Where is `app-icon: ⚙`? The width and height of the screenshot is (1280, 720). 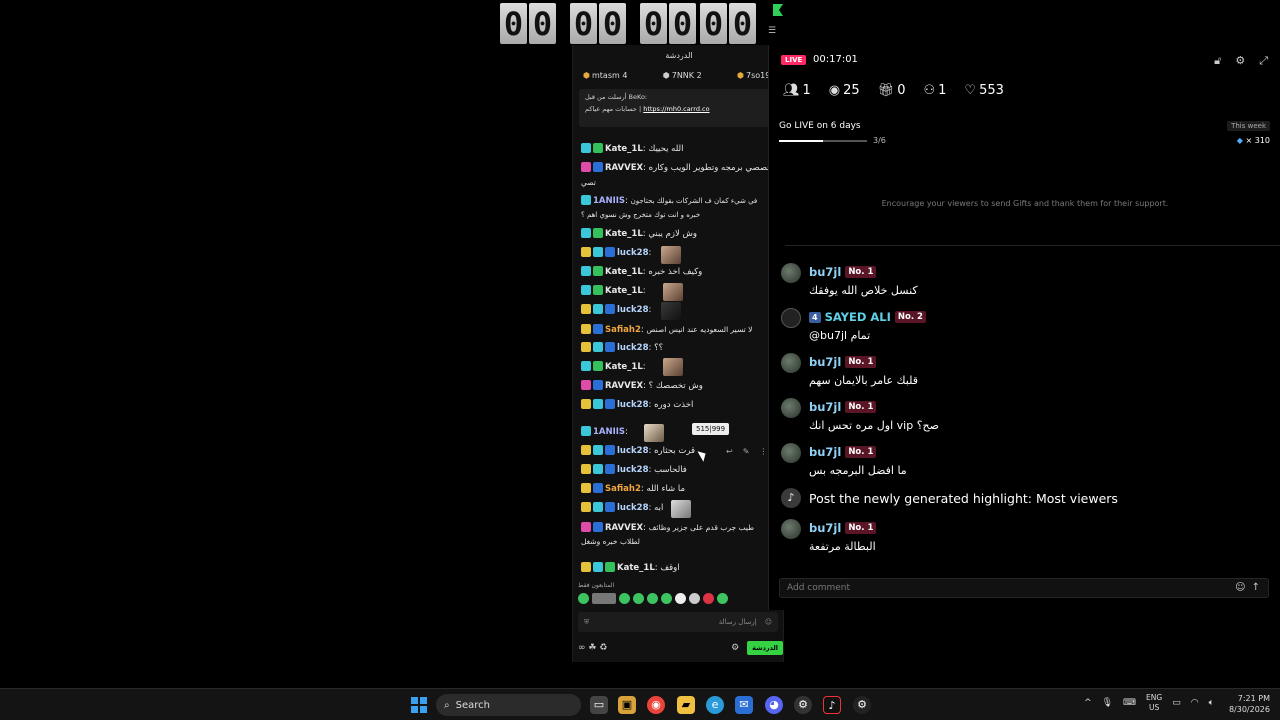 app-icon: ⚙ is located at coordinates (803, 705).